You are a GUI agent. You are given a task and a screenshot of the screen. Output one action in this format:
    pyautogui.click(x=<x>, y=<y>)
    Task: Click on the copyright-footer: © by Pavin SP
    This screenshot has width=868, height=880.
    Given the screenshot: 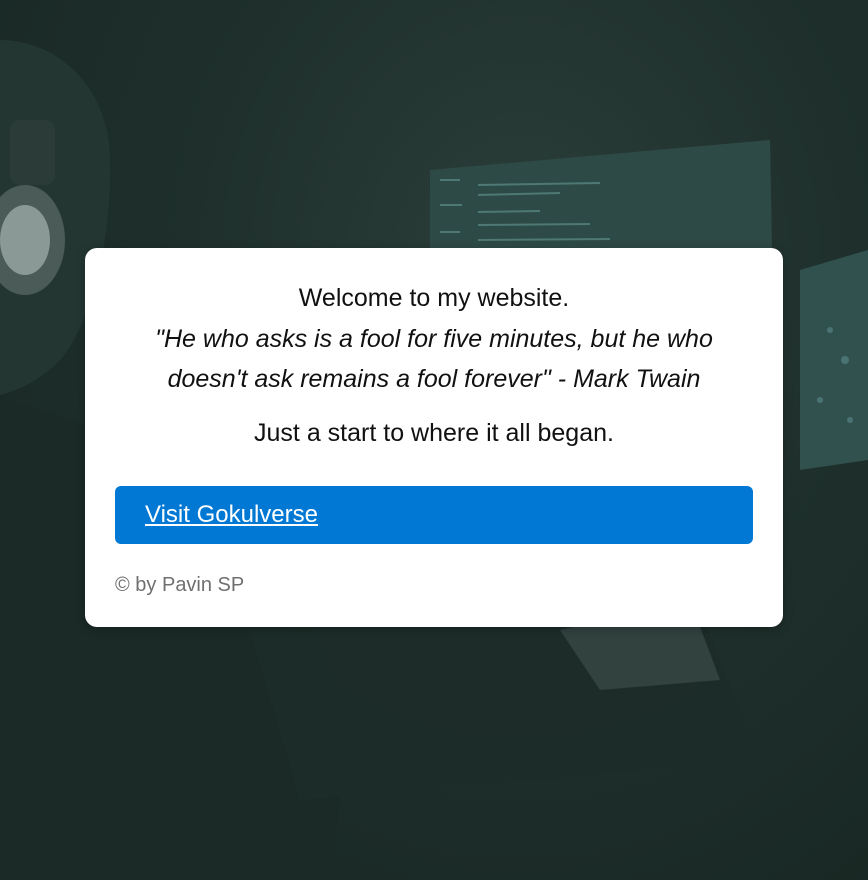 What is the action you would take?
    pyautogui.click(x=180, y=585)
    